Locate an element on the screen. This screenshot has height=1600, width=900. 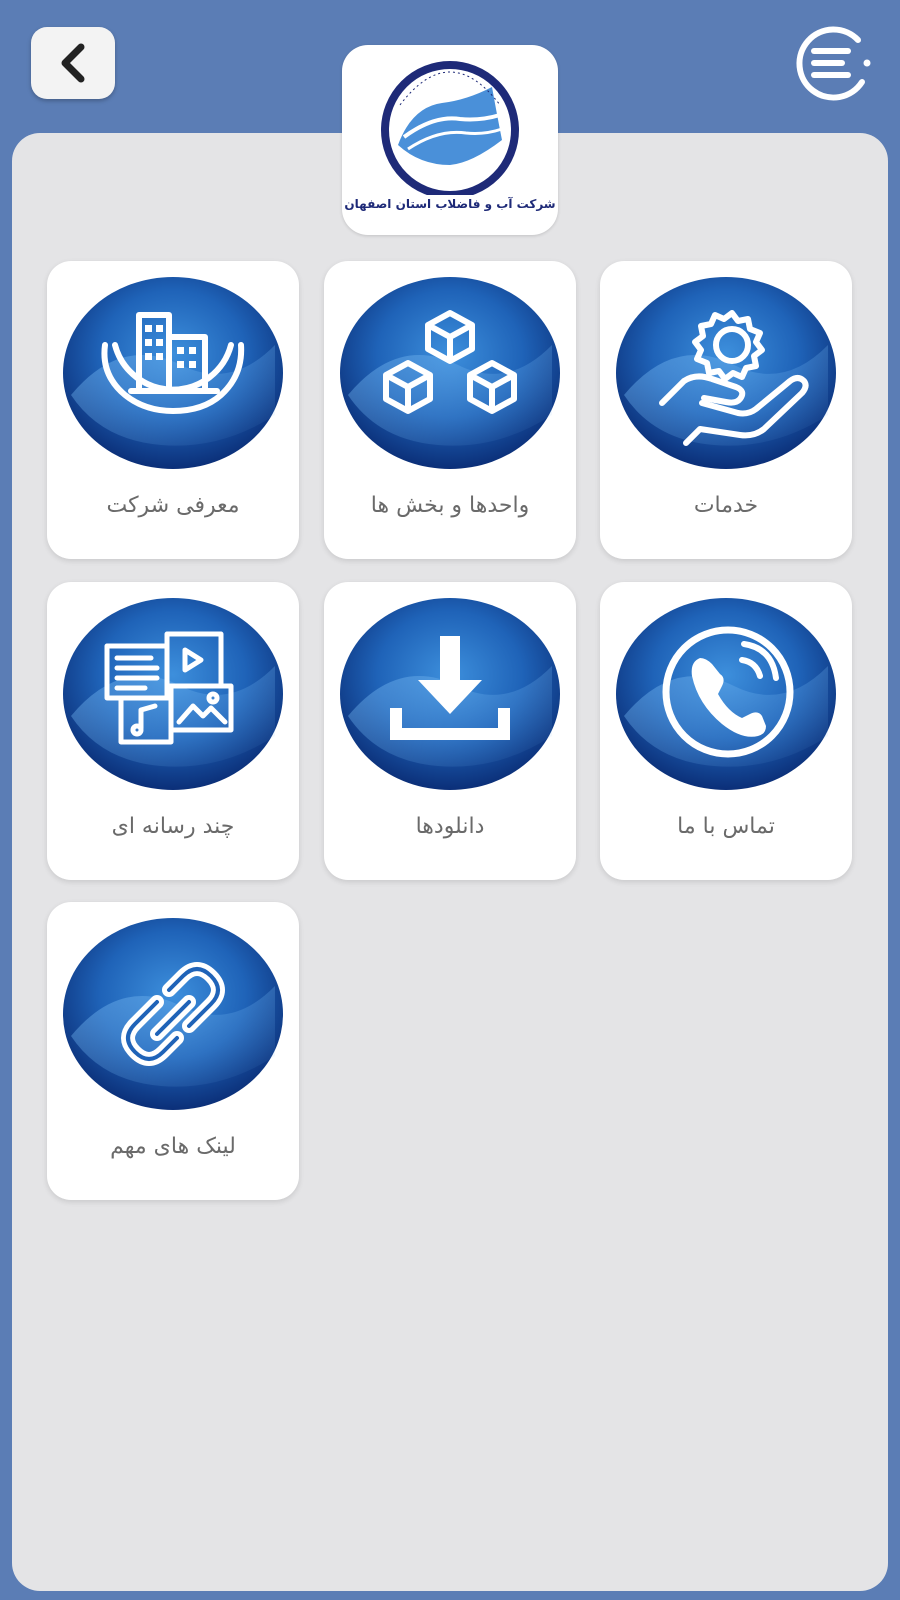
tile-multimedia: چند رسانه ای is located at coordinates (173, 731).